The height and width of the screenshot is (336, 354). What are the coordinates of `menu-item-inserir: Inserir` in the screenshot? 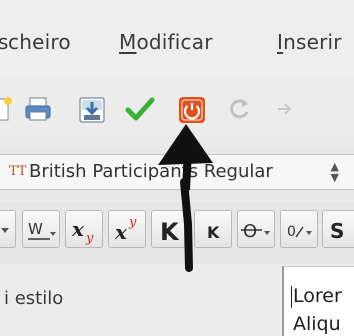 It's located at (309, 42).